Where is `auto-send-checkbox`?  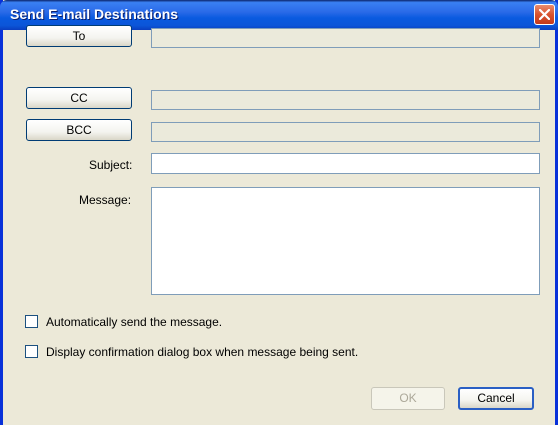 auto-send-checkbox is located at coordinates (31, 321).